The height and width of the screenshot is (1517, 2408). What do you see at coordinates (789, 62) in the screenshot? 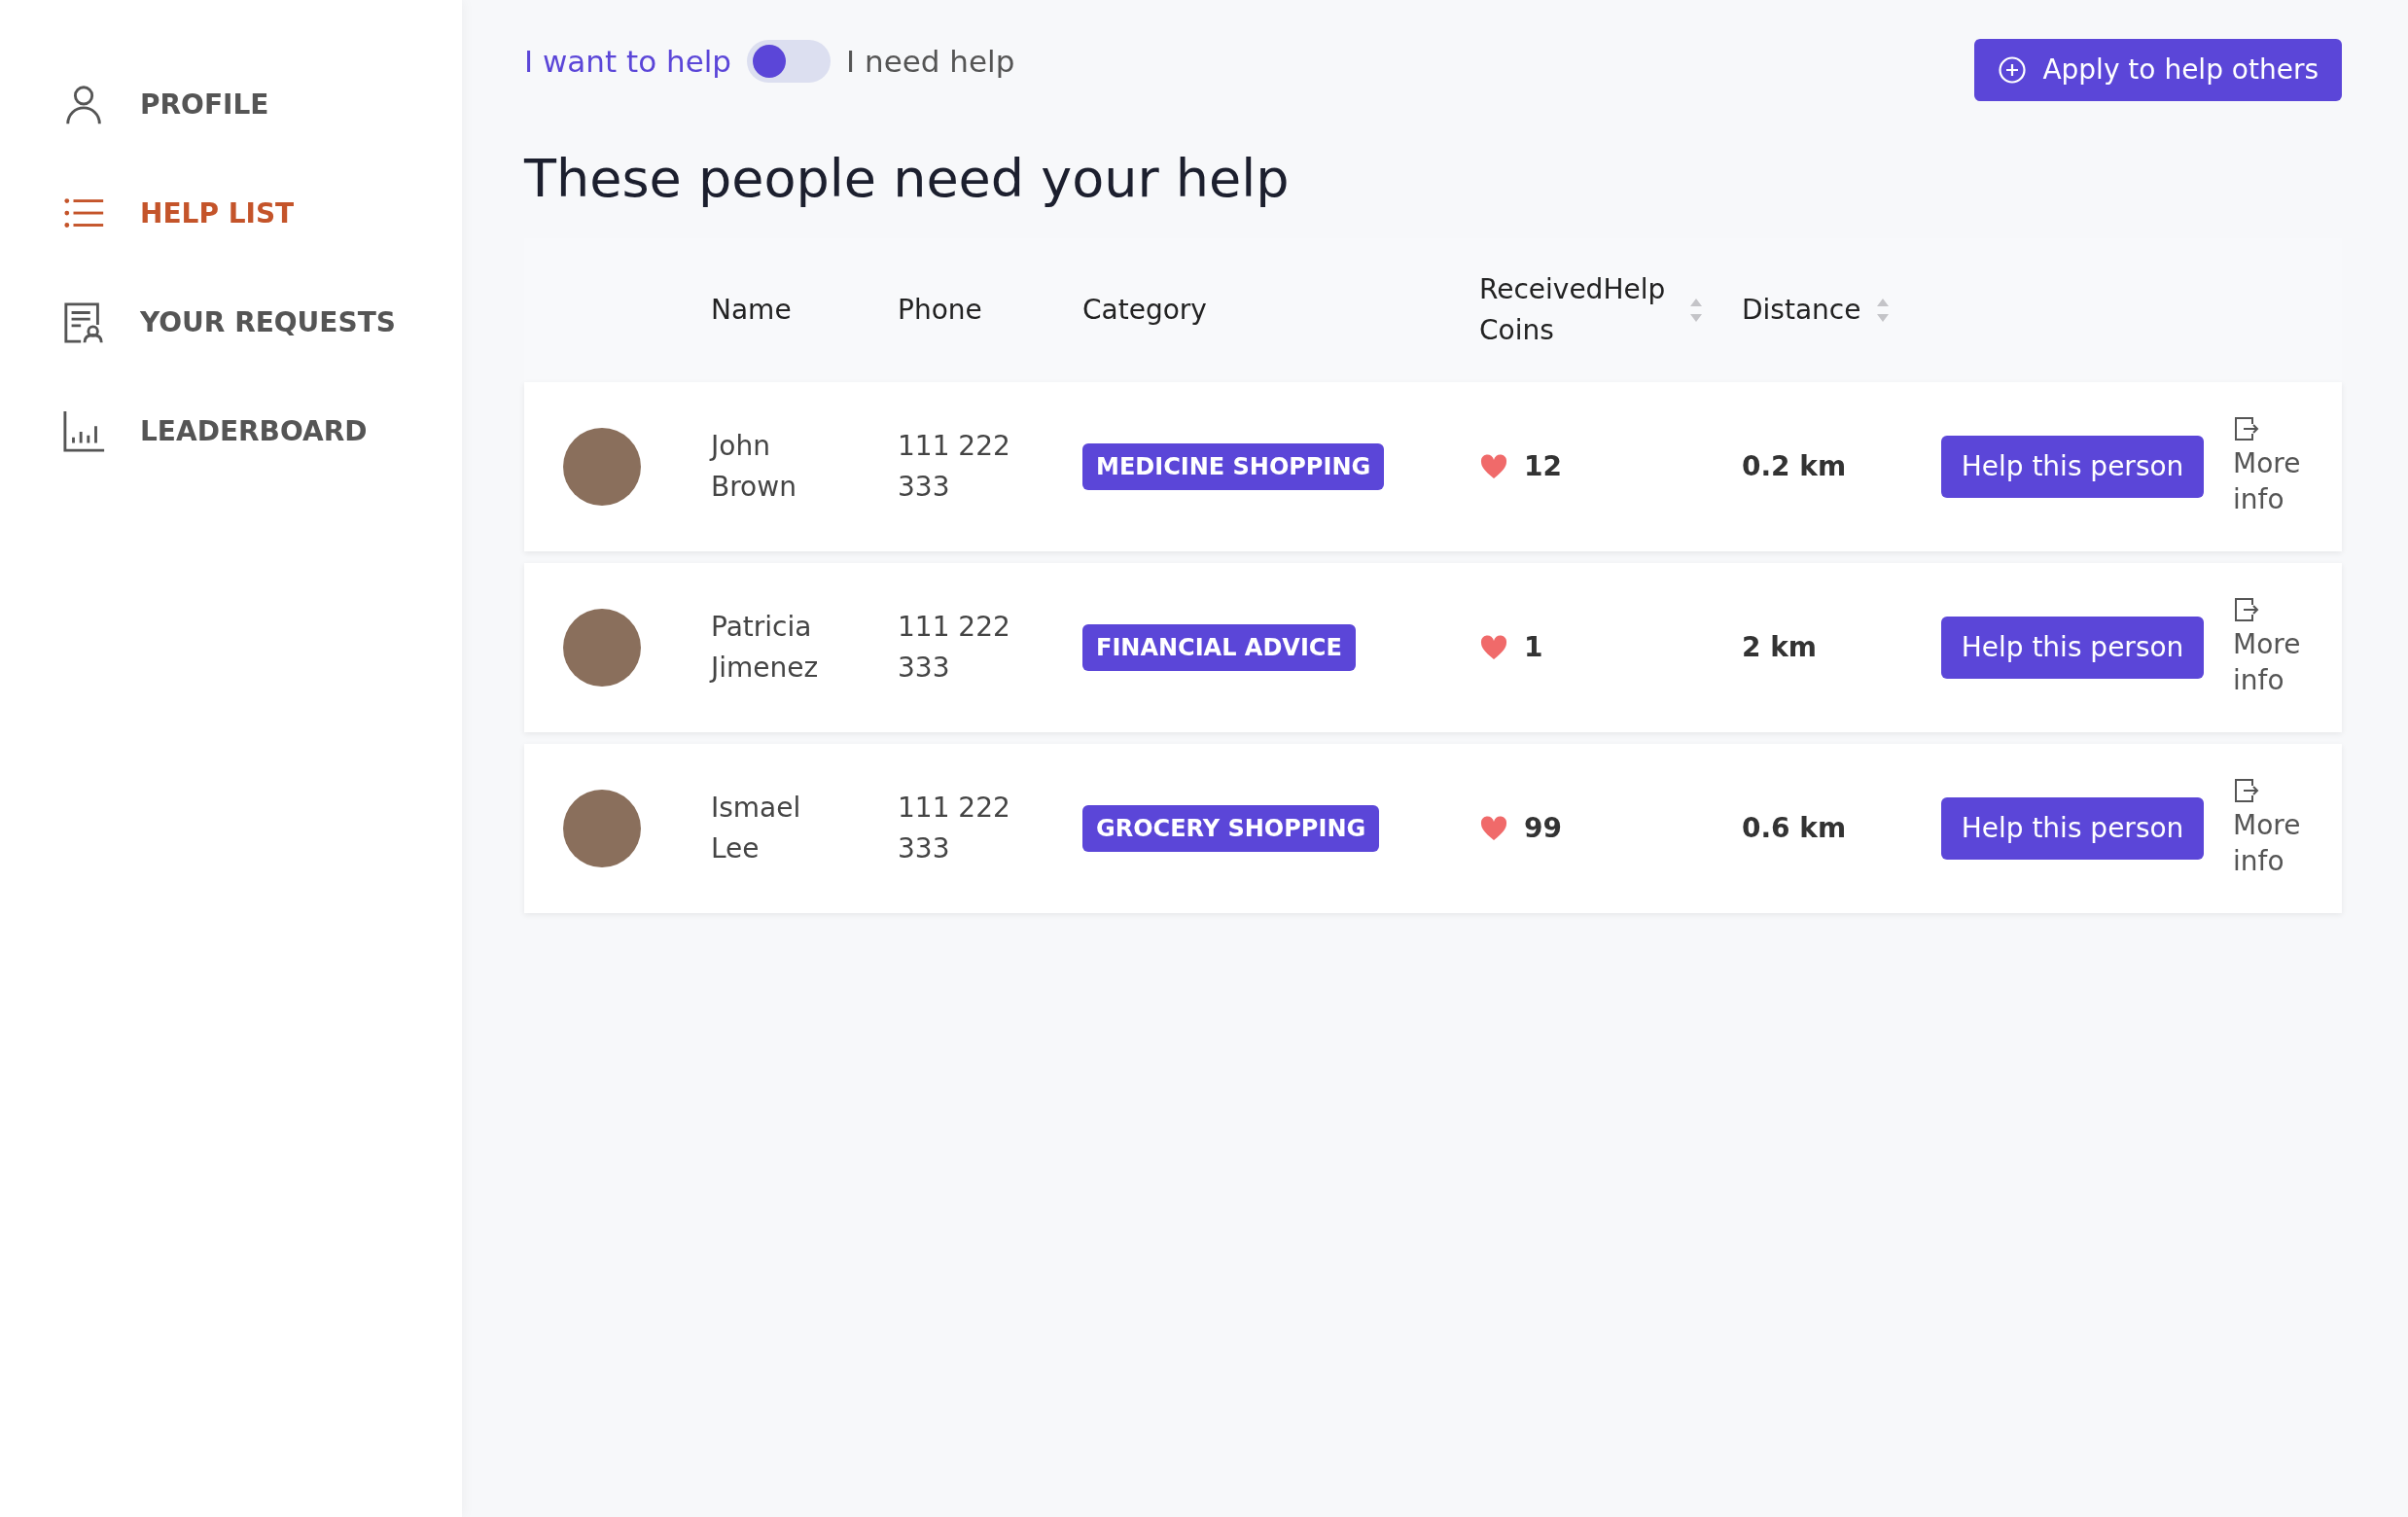
I see `toggle-switch` at bounding box center [789, 62].